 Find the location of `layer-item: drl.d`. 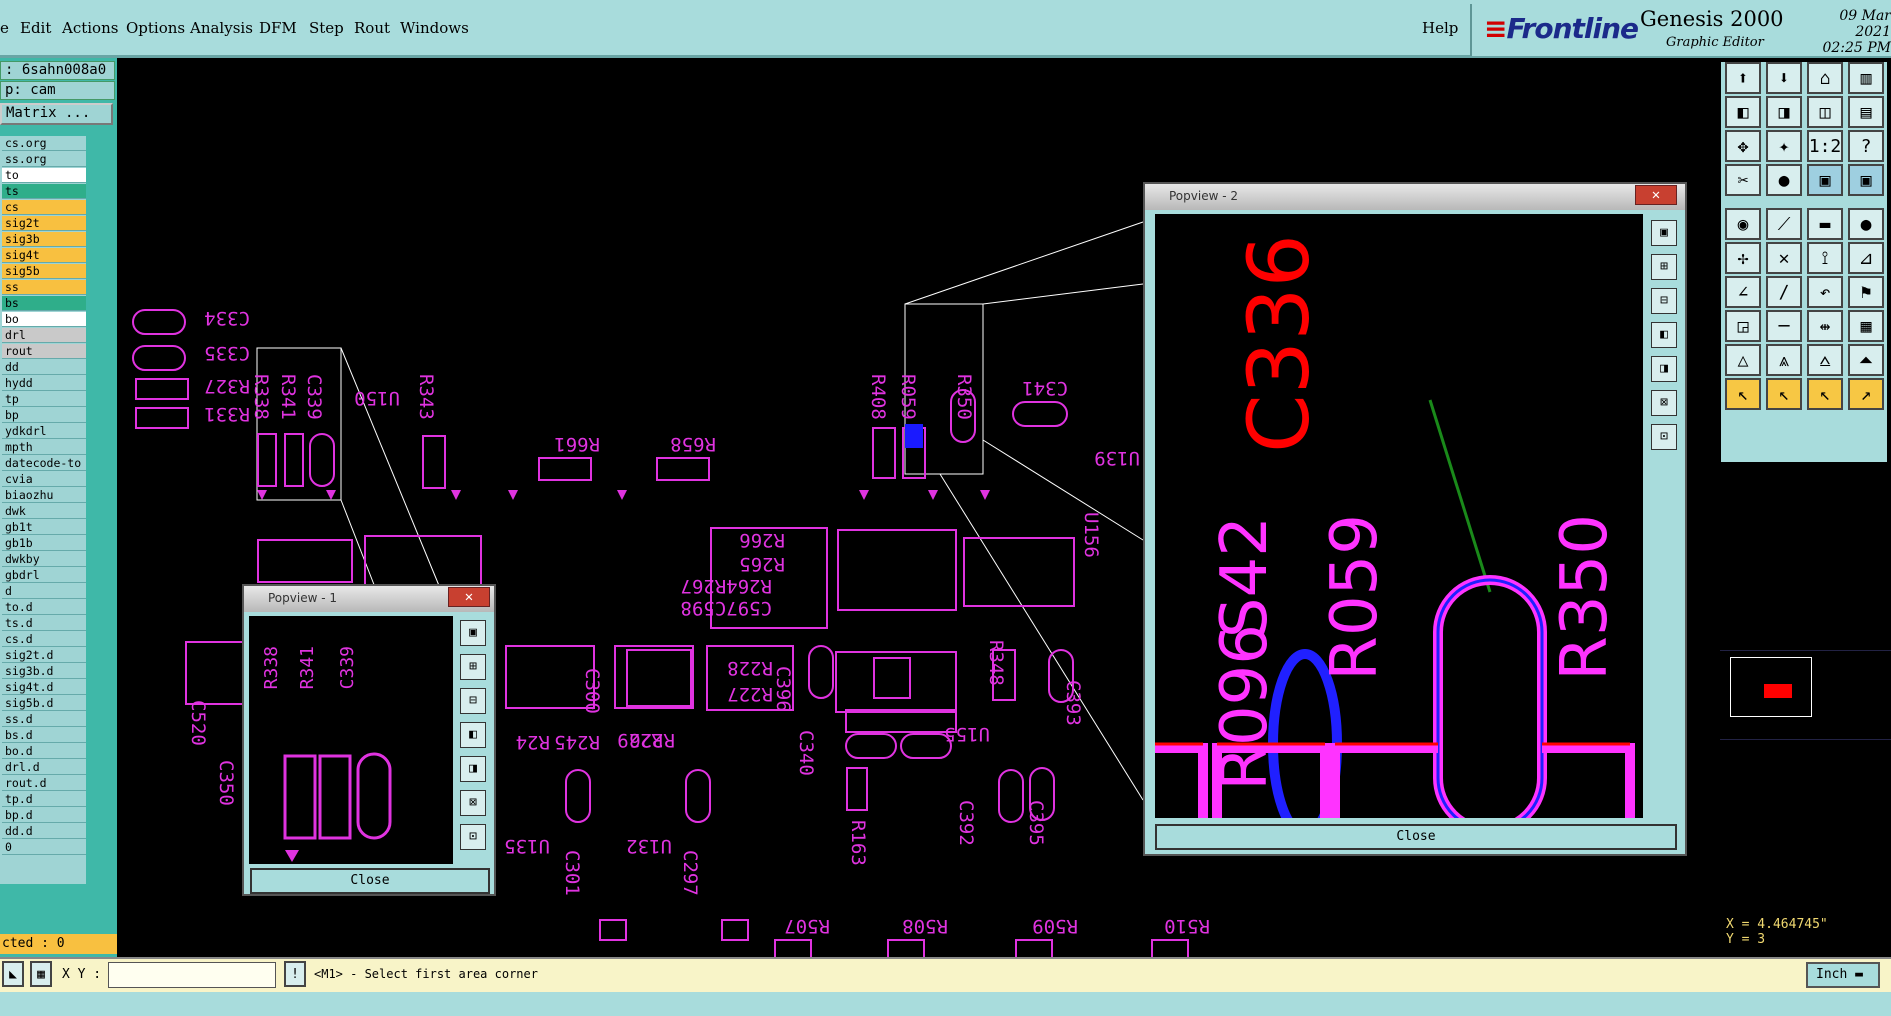

layer-item: drl.d is located at coordinates (44, 767).